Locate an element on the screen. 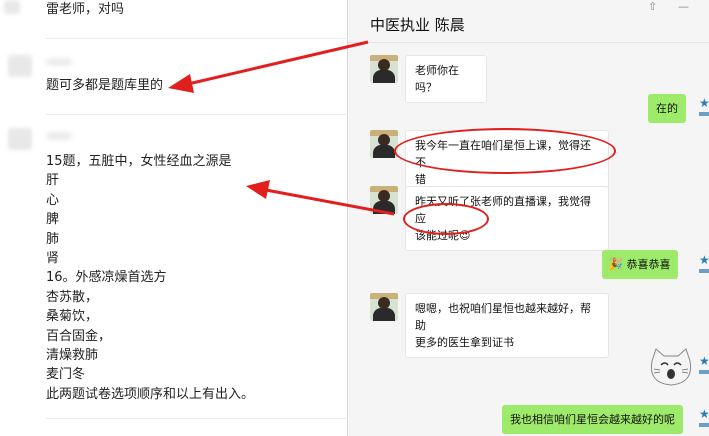 Image resolution: width=709 pixels, height=436 pixels. annotation-arrows is located at coordinates (281, 128).